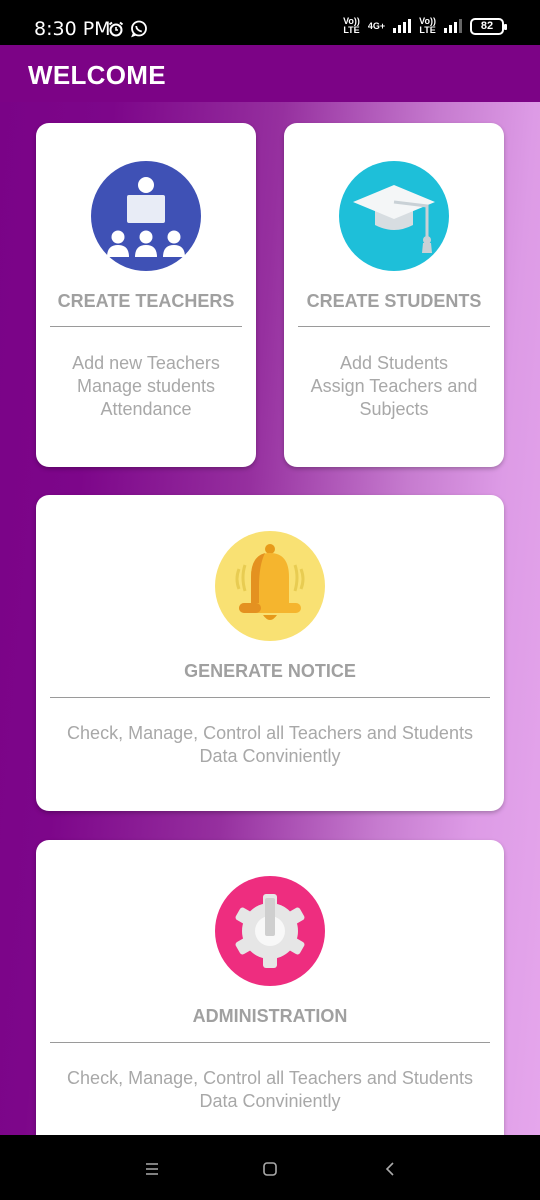 This screenshot has height=1200, width=540. Describe the element at coordinates (376, 25) in the screenshot. I see `network-label-2: 4G+` at that location.